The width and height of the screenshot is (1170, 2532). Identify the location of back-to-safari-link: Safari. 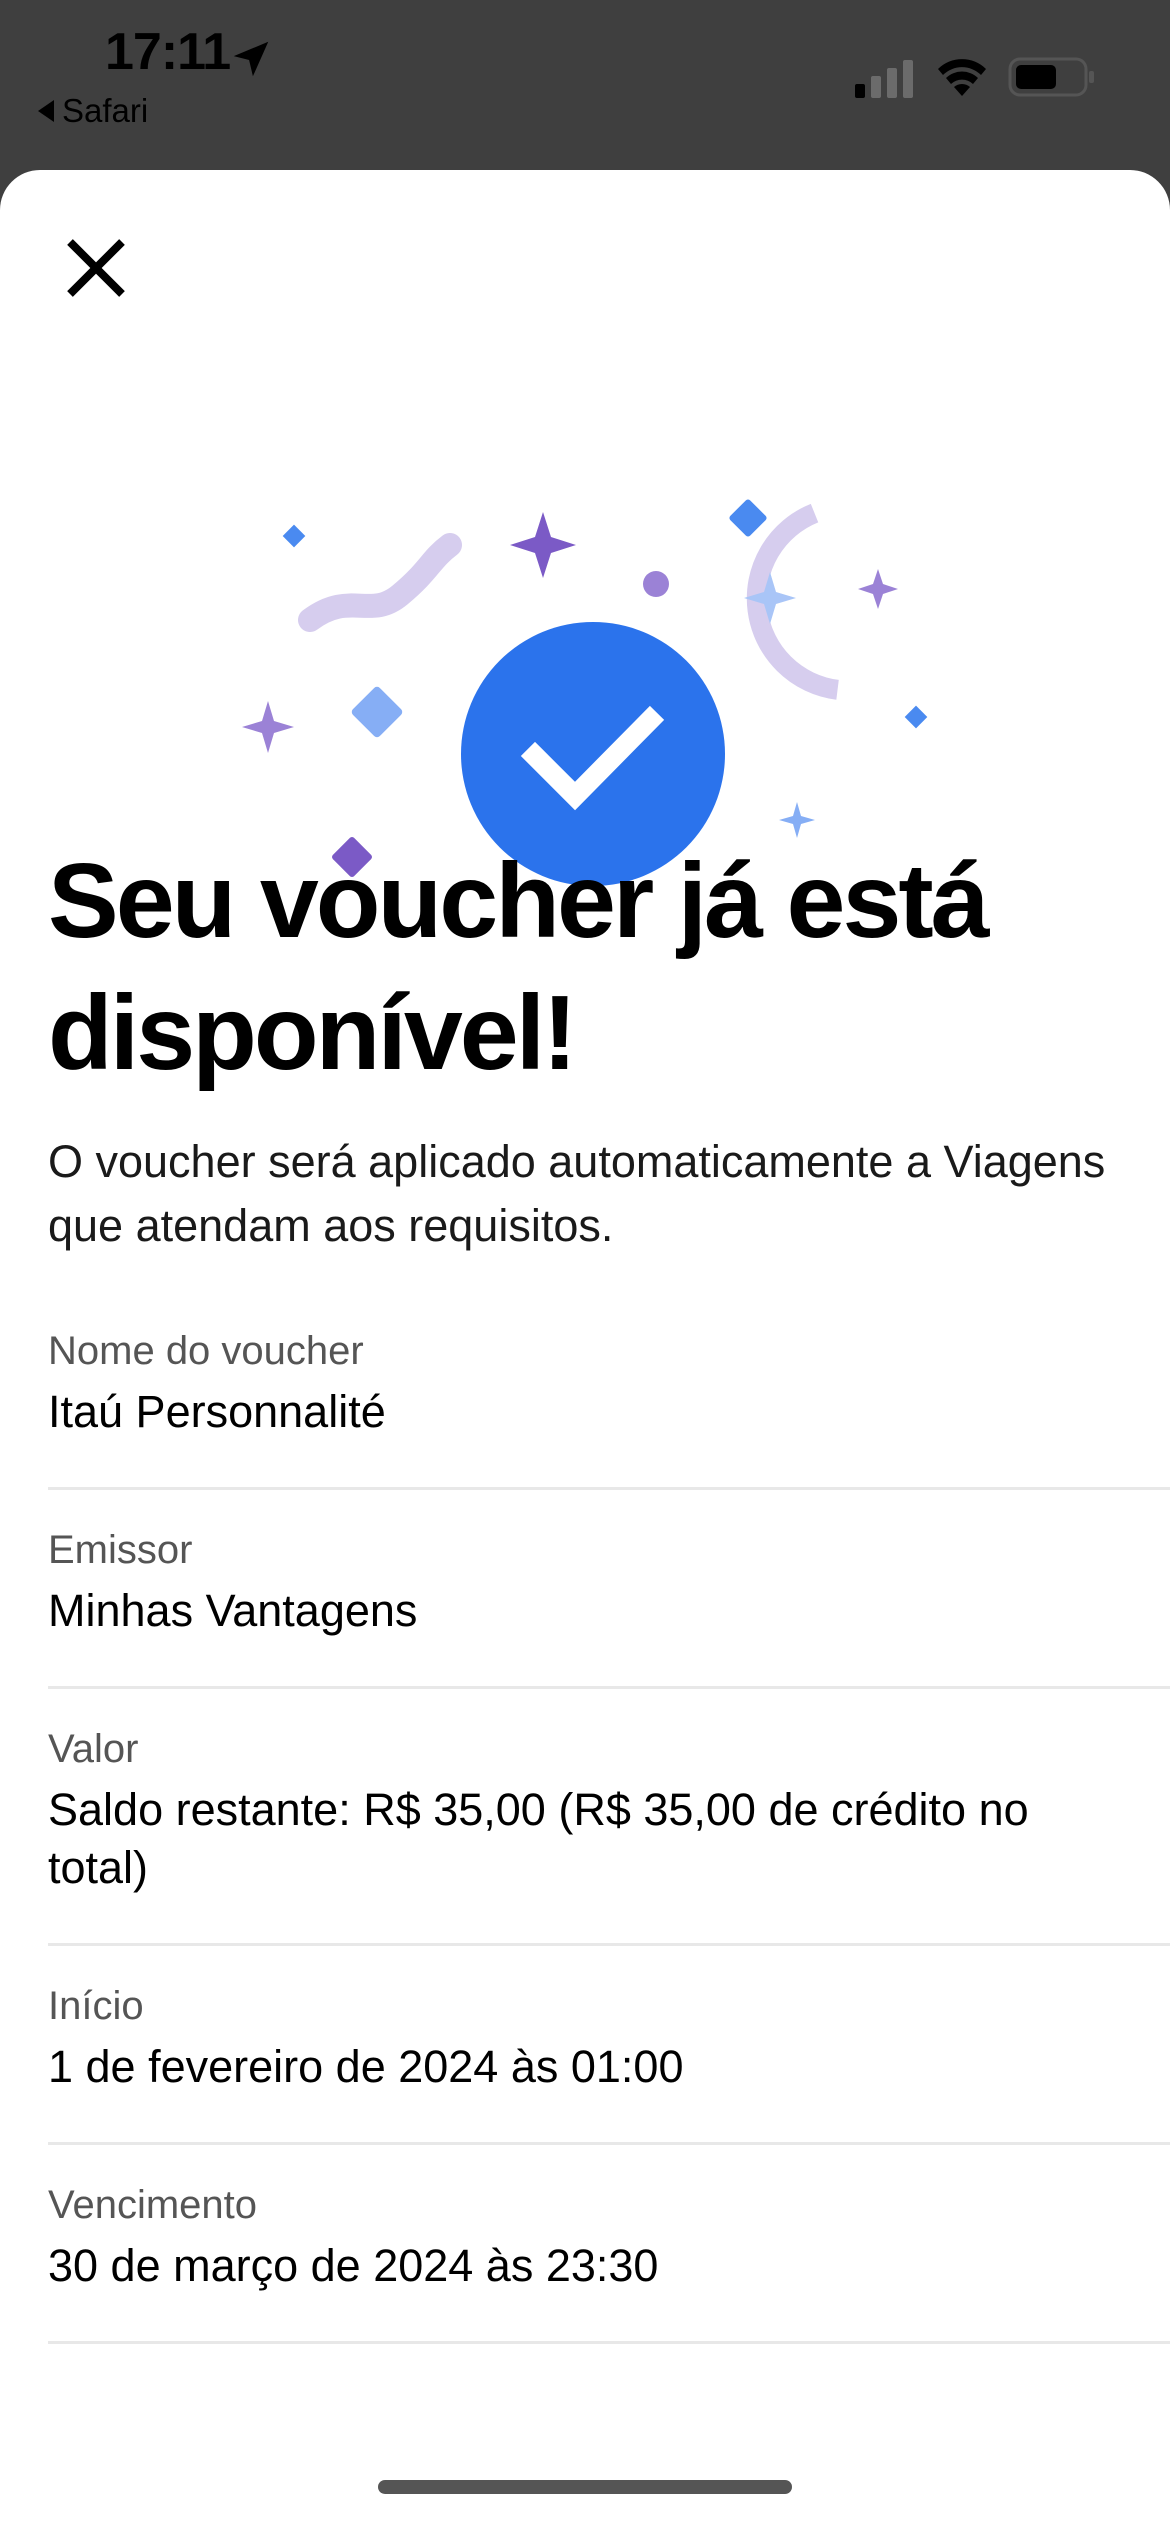
(93, 111).